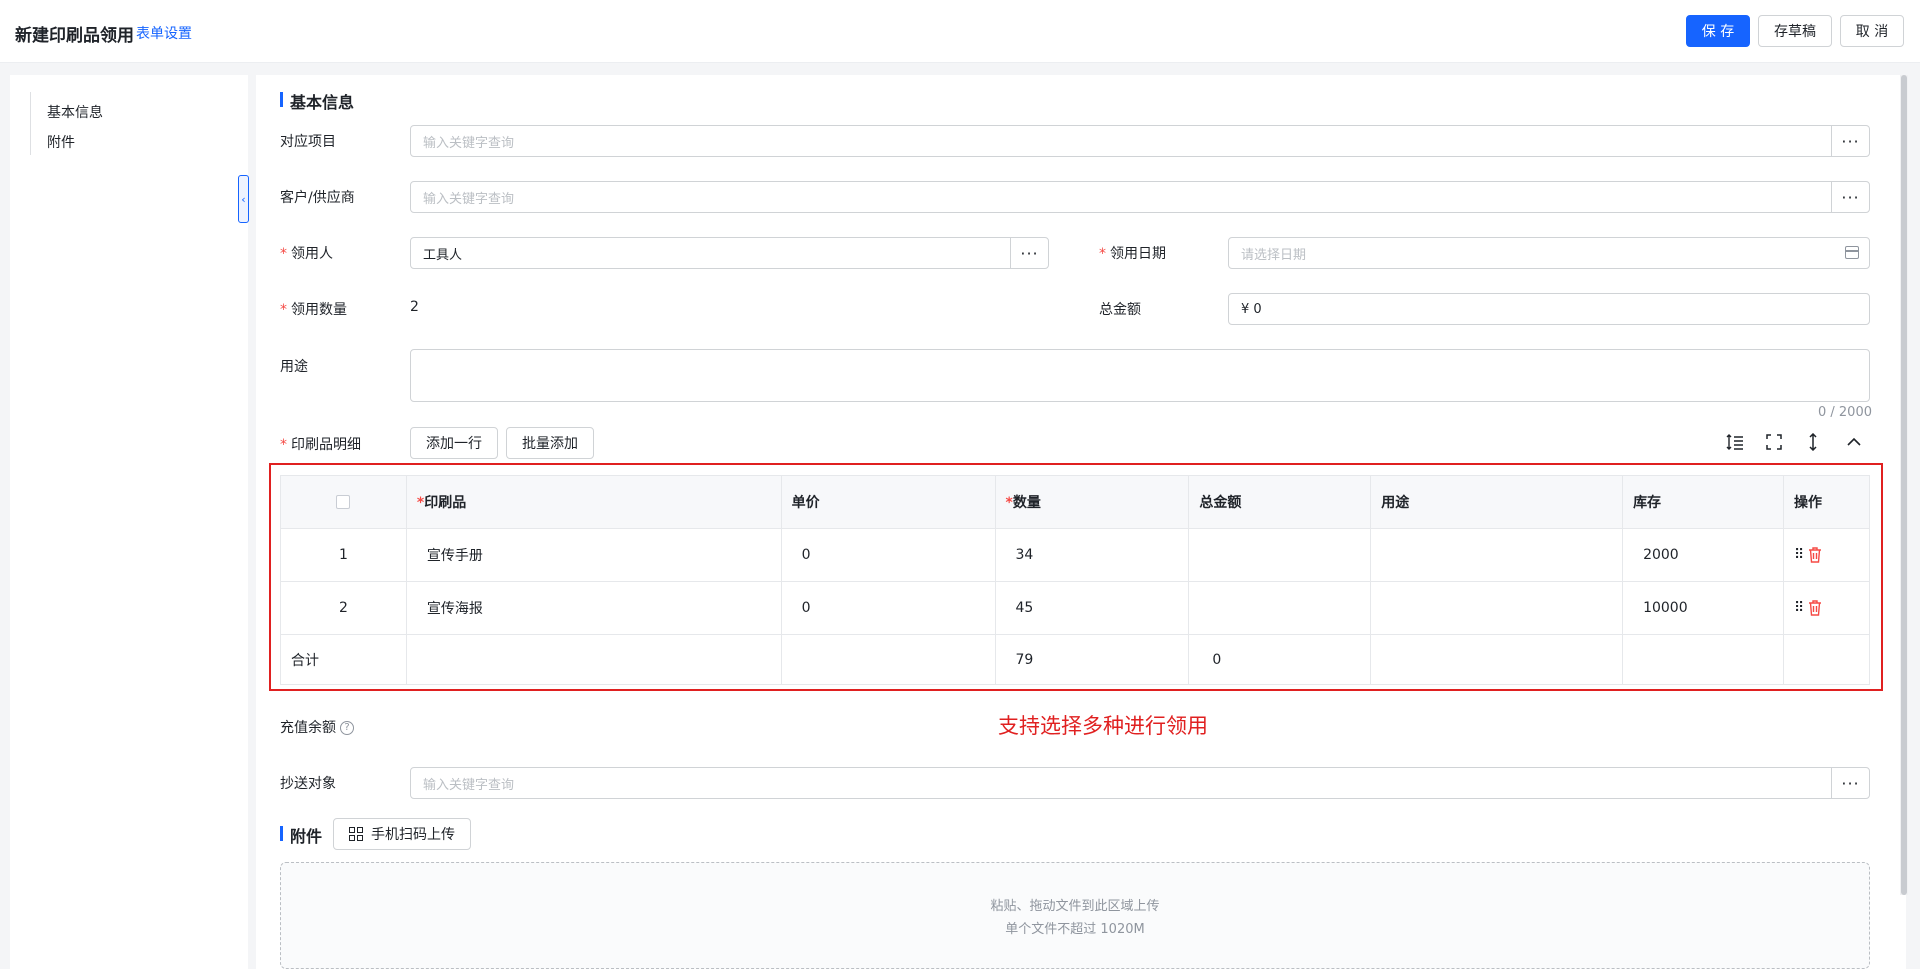 This screenshot has height=969, width=1920. I want to click on attachment-section-title: 附件, so click(301, 835).